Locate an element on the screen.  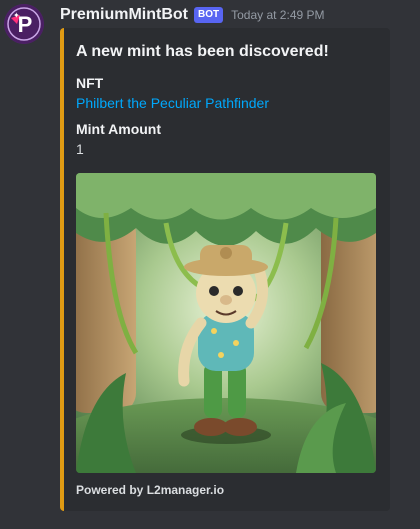
bot-avatar: P ✦ is located at coordinates (24, 24).